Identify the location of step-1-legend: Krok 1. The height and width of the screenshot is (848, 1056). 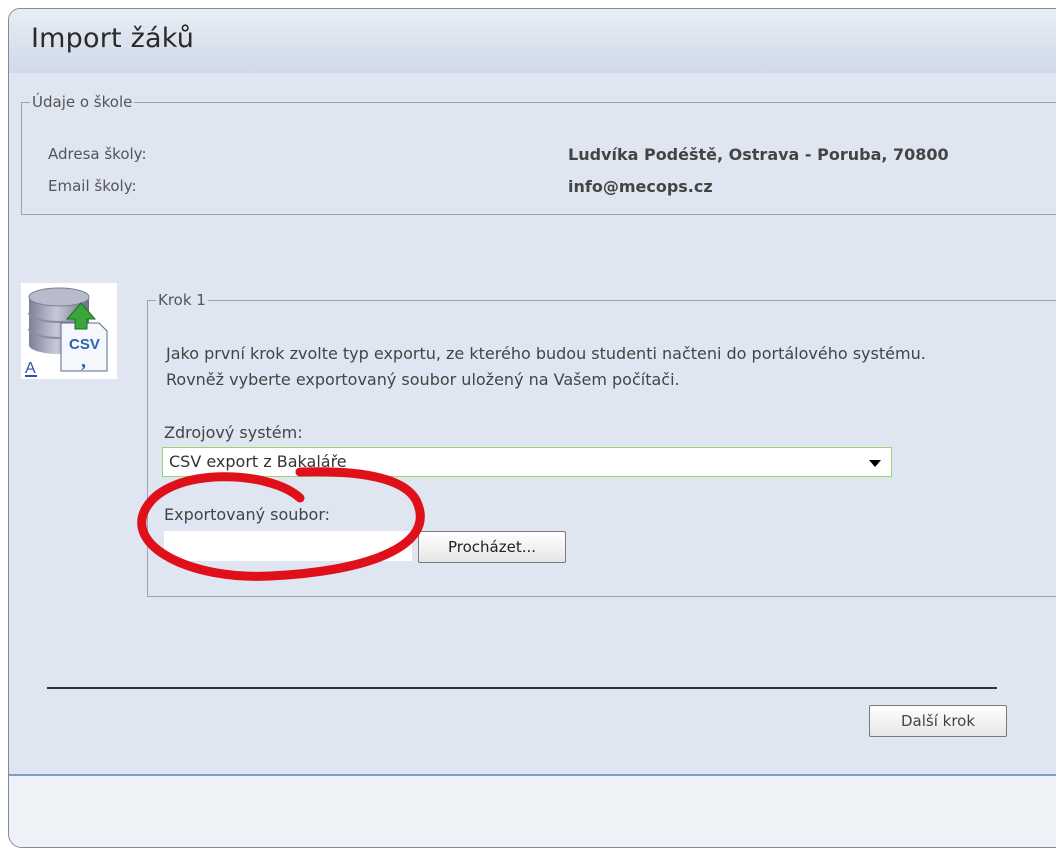
(182, 300).